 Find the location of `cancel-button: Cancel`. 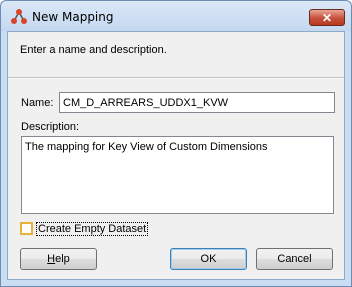

cancel-button: Cancel is located at coordinates (294, 259).